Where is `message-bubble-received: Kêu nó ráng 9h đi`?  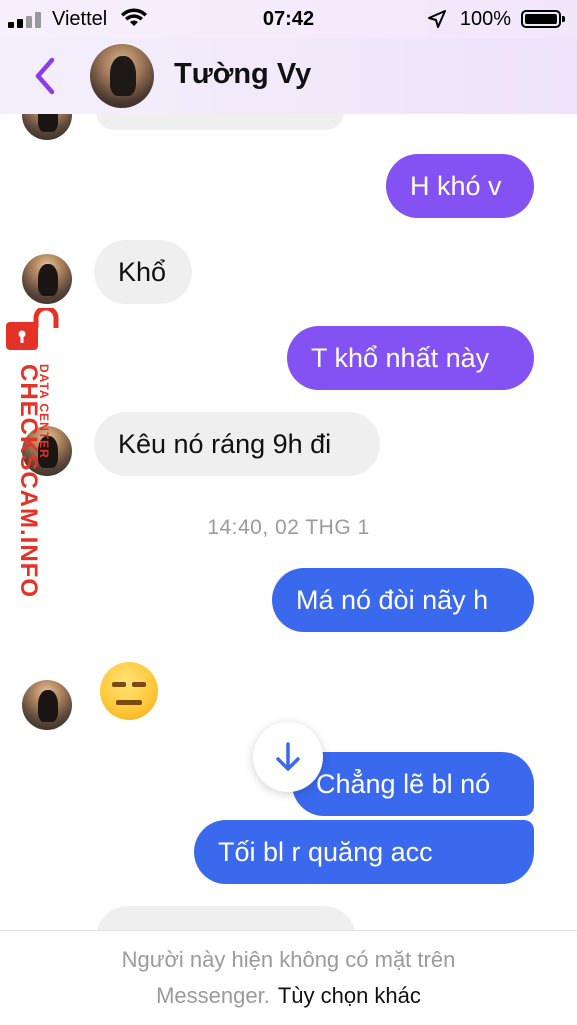
message-bubble-received: Kêu nó ráng 9h đi is located at coordinates (237, 444).